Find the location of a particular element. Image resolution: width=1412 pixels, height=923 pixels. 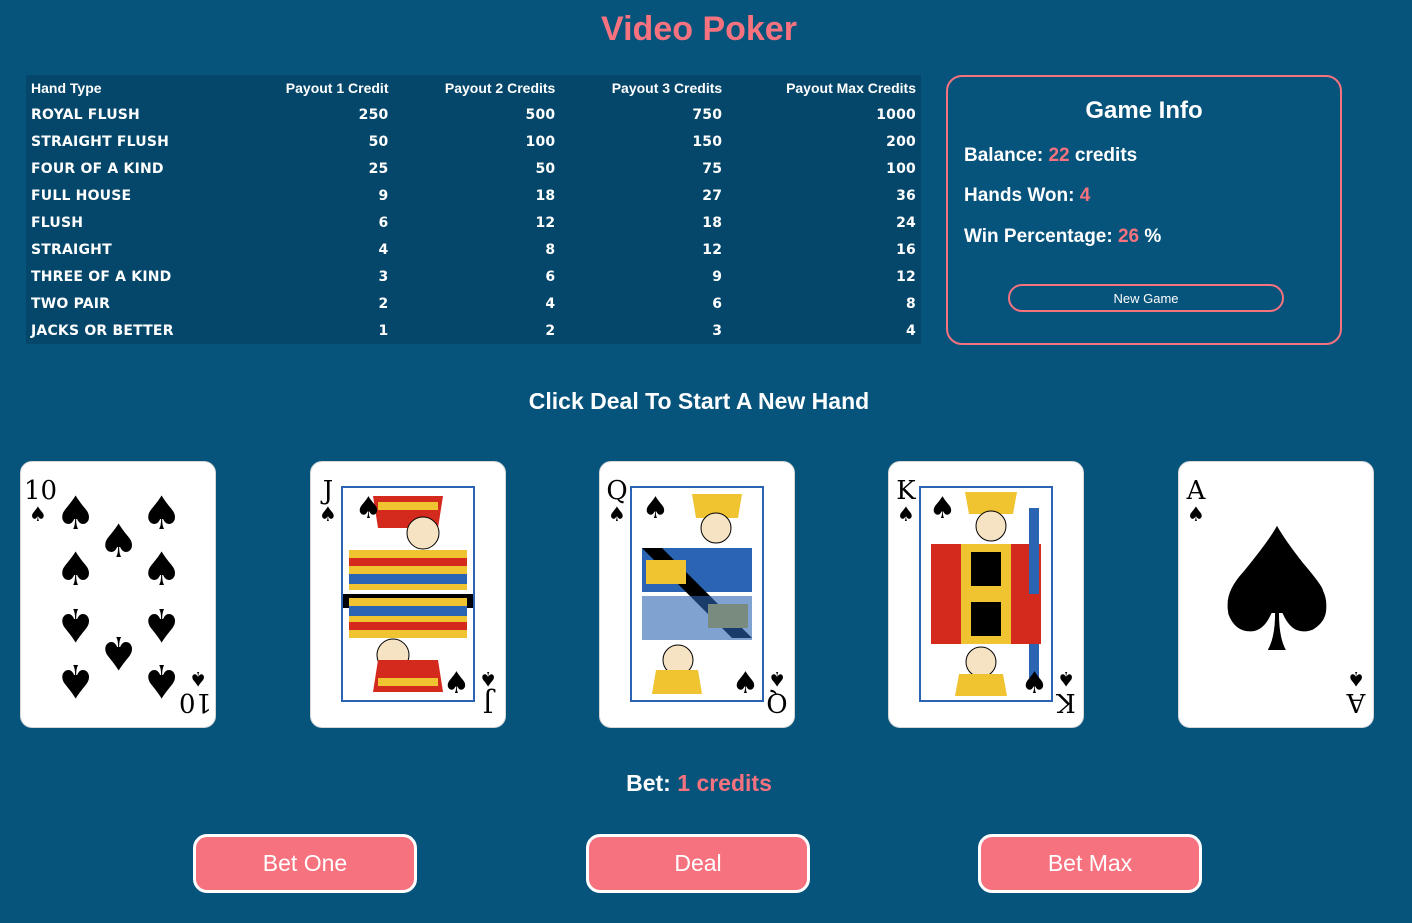

new-game-button: New Game is located at coordinates (1146, 298).